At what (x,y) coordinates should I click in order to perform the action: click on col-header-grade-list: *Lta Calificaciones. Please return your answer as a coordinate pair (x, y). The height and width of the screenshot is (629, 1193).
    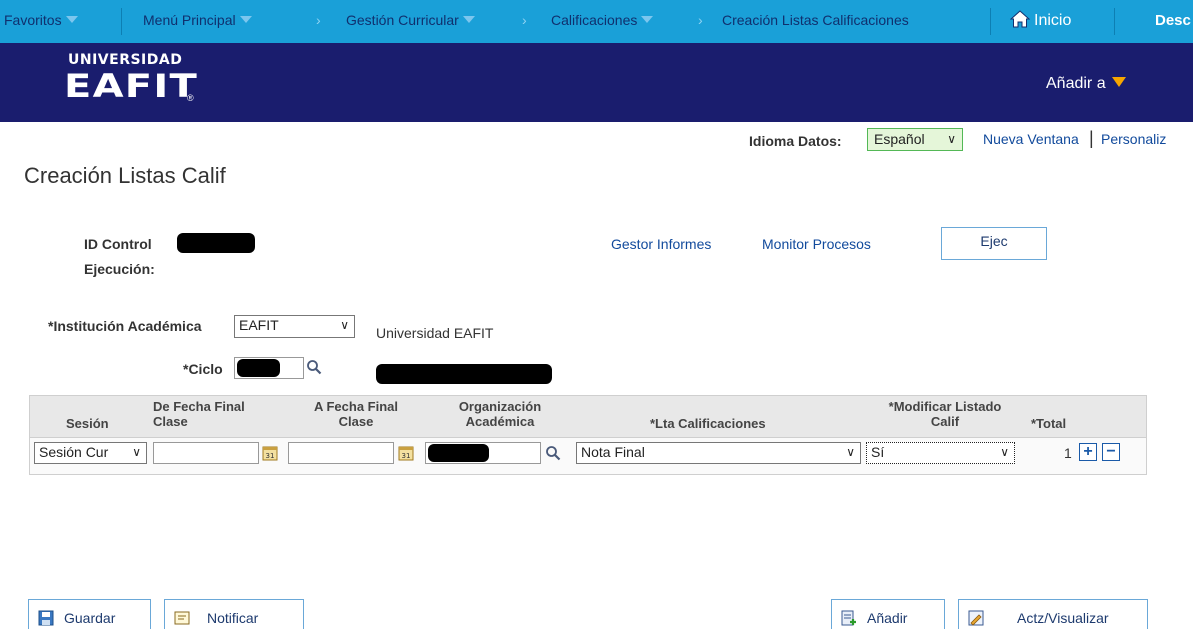
    Looking at the image, I should click on (708, 423).